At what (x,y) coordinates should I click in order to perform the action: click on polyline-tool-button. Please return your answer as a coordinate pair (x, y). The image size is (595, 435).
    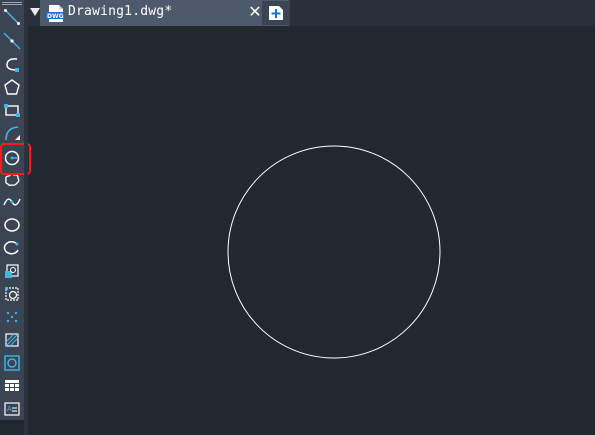
    Looking at the image, I should click on (12, 64).